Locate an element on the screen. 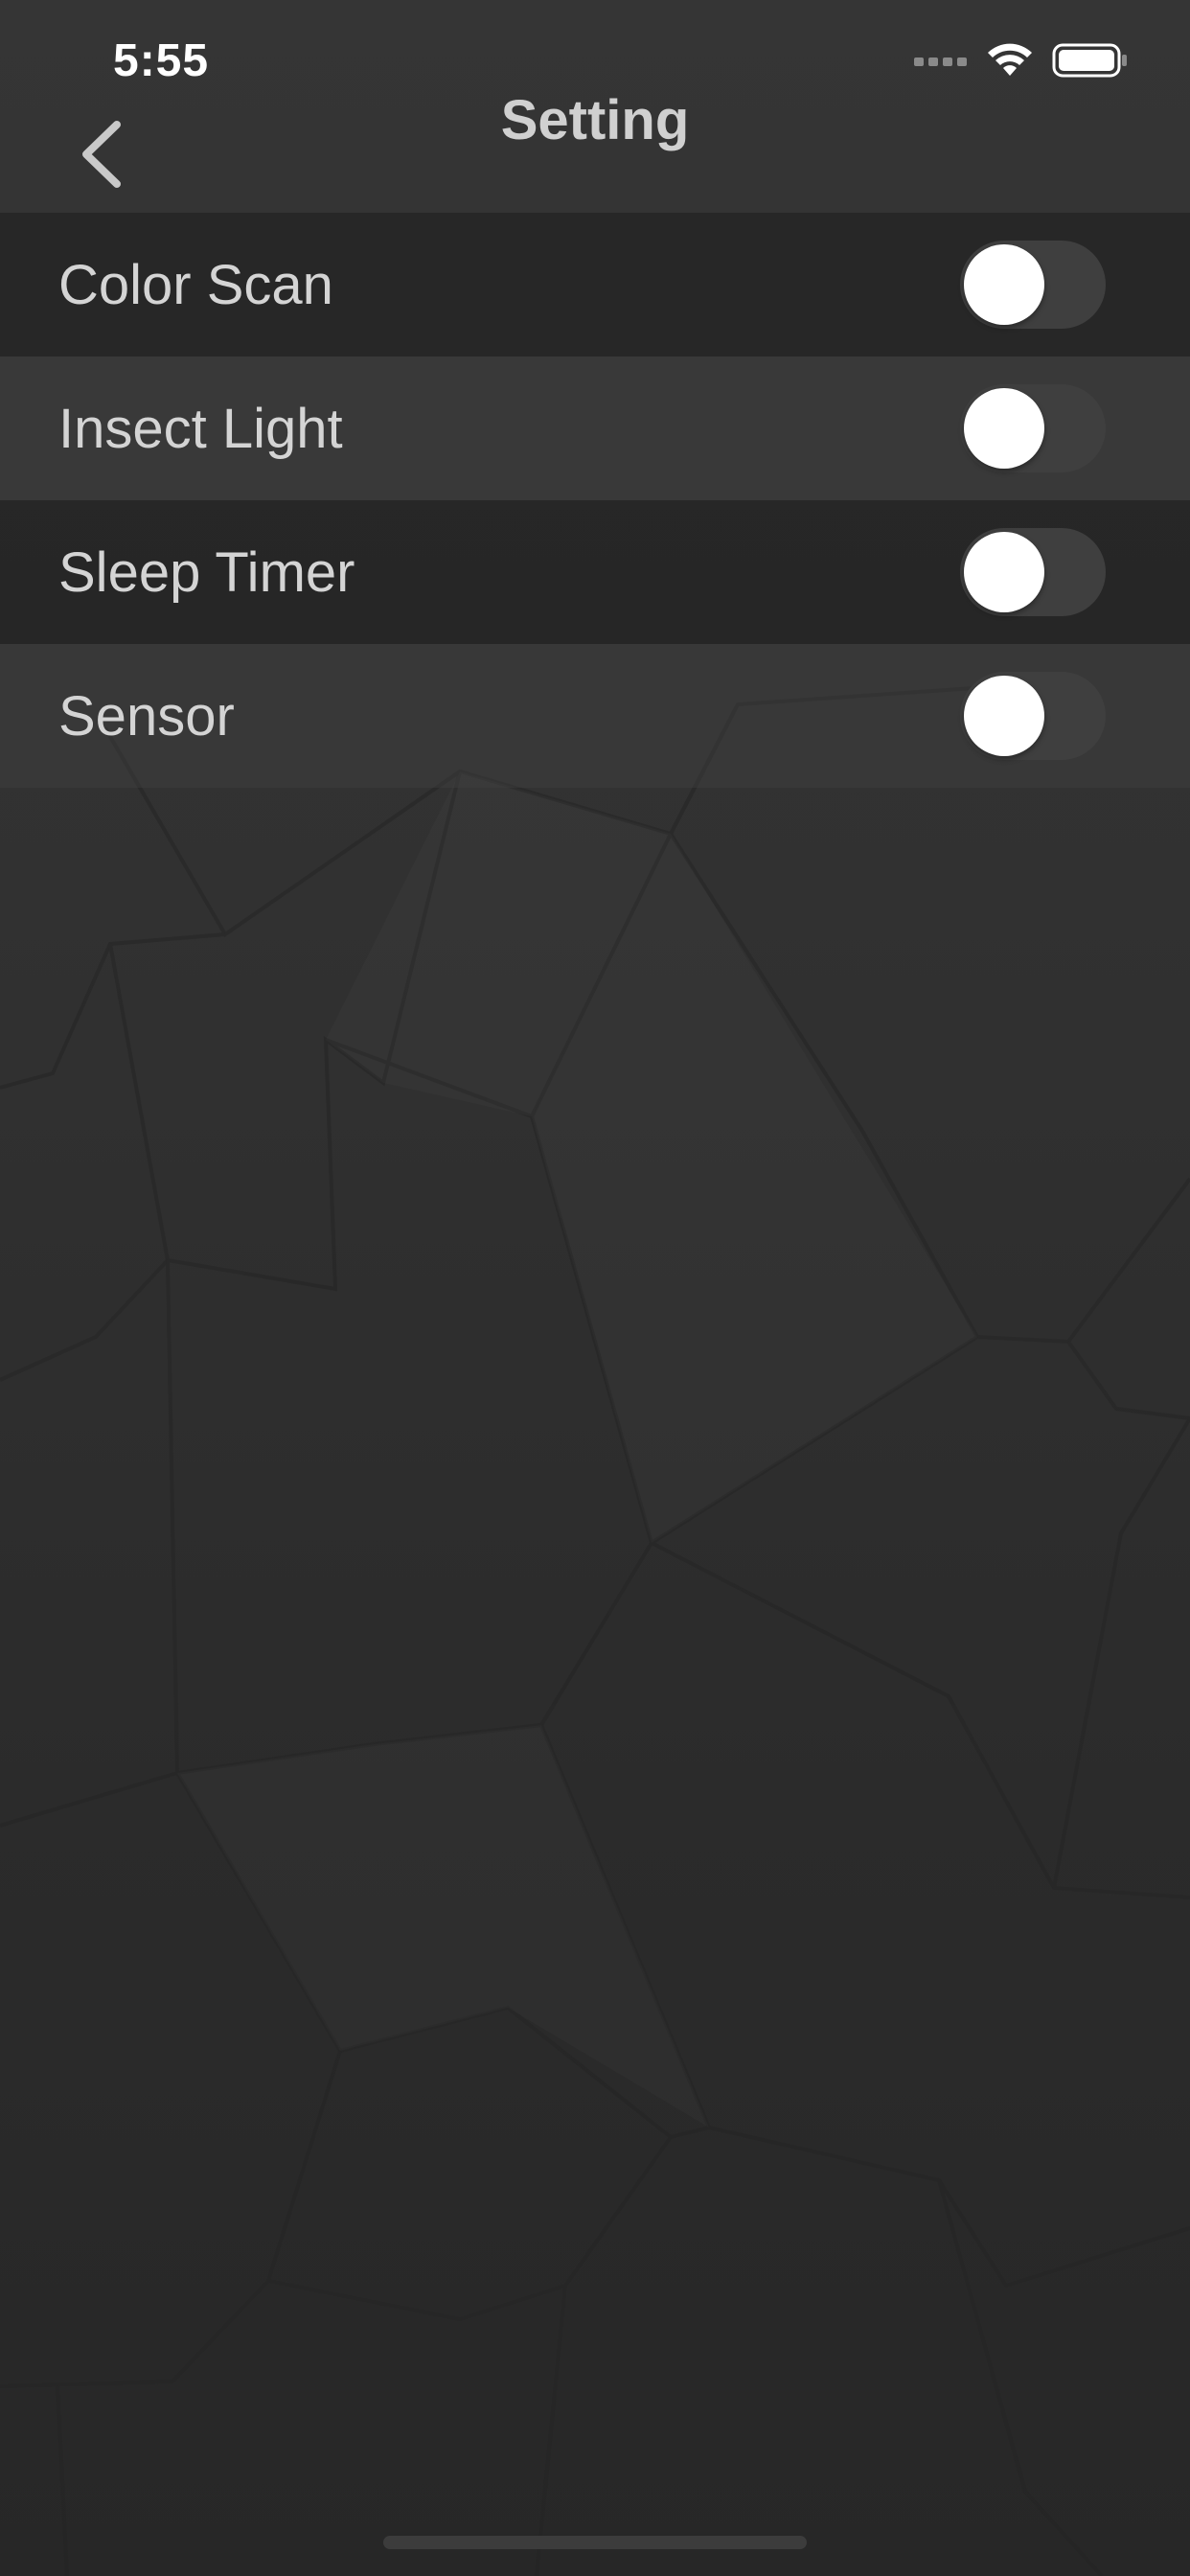  signal-dots-icon is located at coordinates (941, 63).